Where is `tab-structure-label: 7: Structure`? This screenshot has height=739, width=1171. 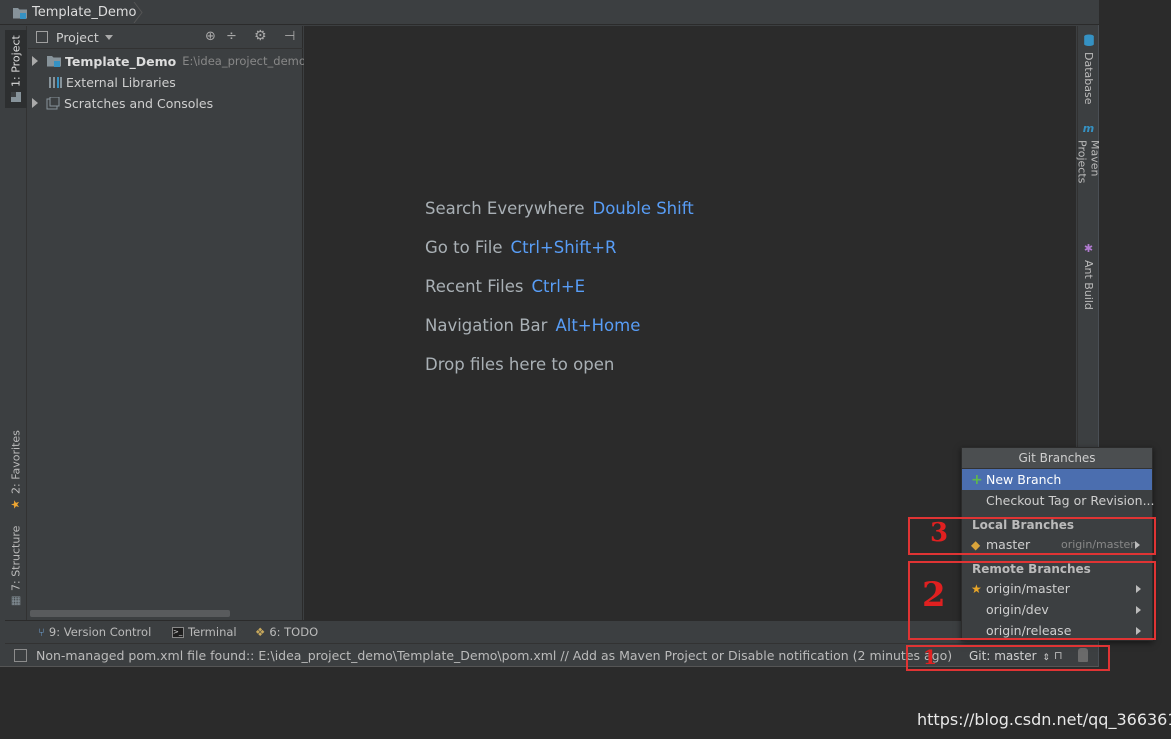
tab-structure-label: 7: Structure is located at coordinates (16, 558).